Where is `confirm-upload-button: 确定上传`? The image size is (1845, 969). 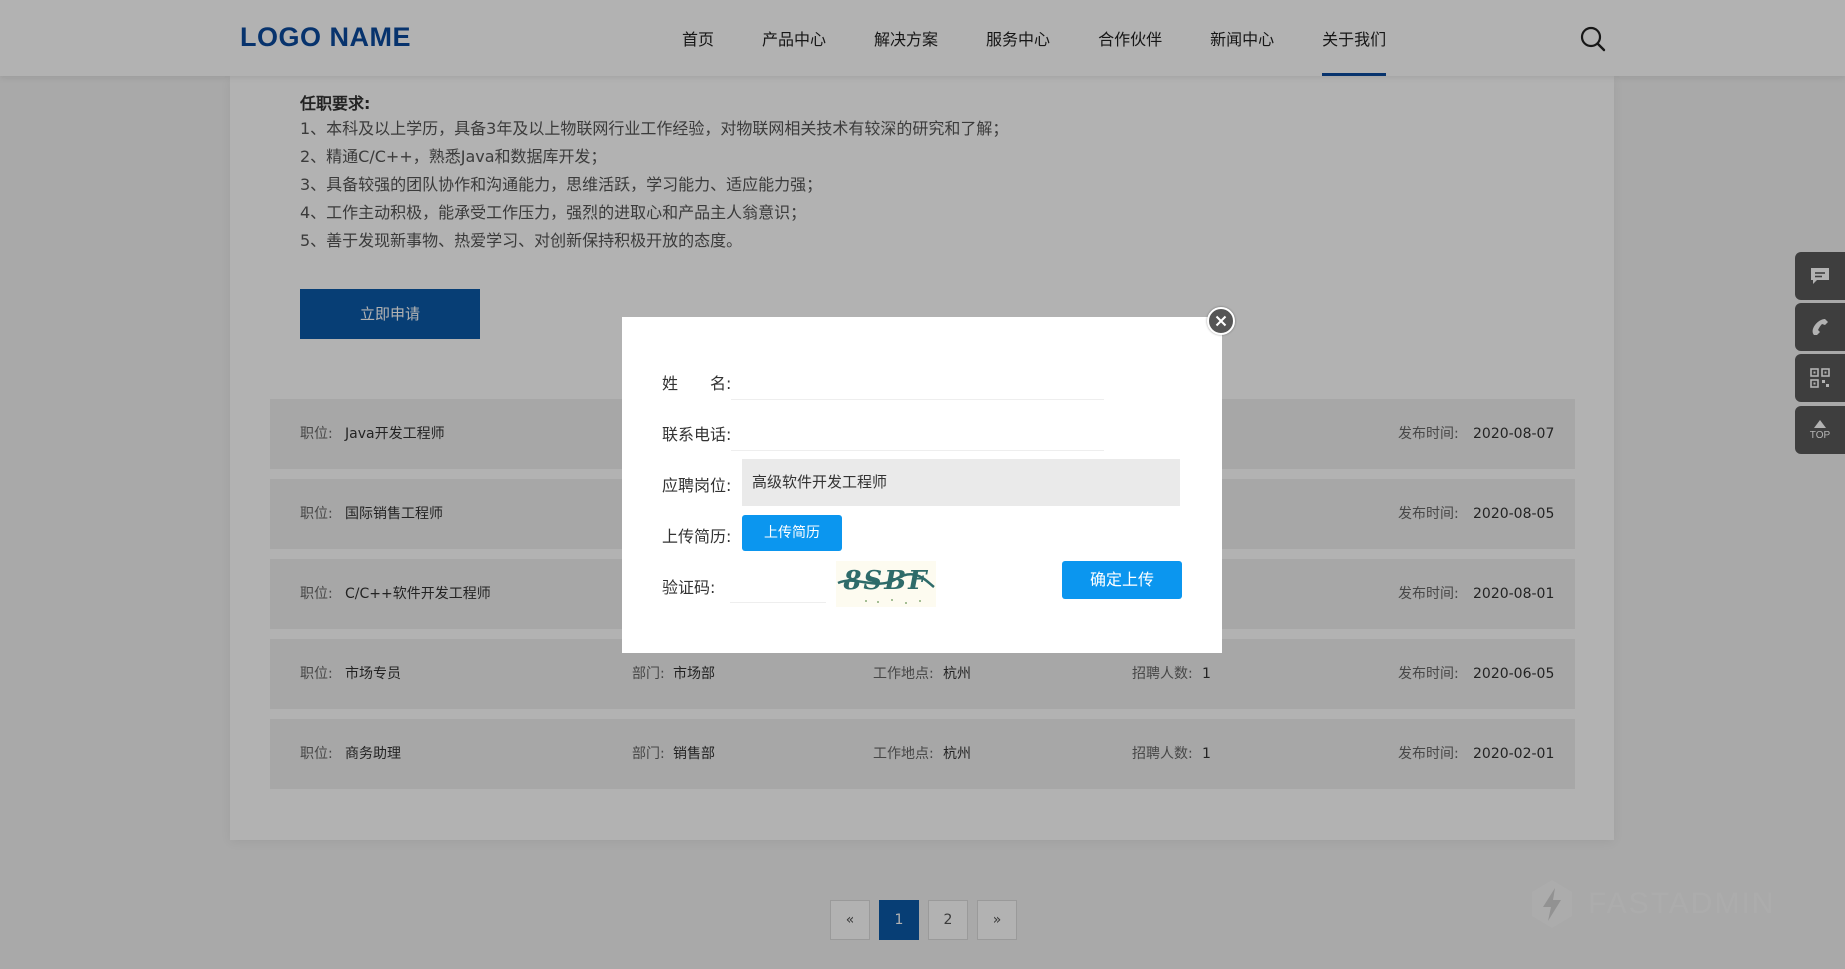 confirm-upload-button: 确定上传 is located at coordinates (1122, 580).